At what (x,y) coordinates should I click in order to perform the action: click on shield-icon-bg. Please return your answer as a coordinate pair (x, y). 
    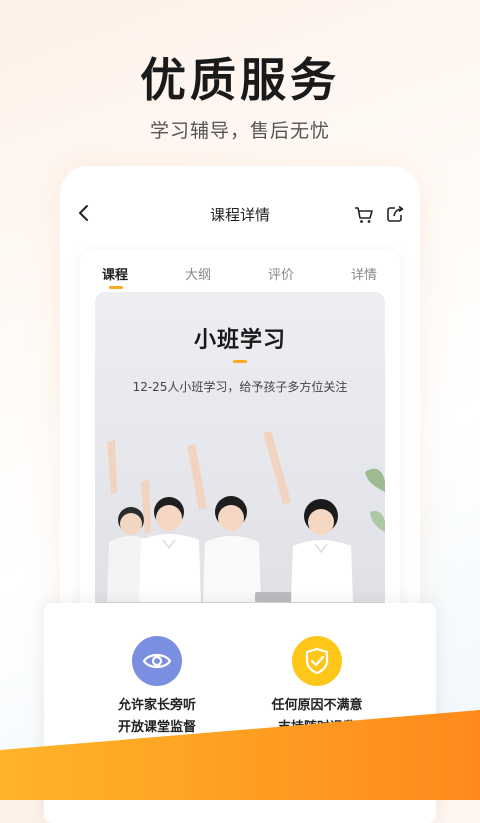
    Looking at the image, I should click on (317, 661).